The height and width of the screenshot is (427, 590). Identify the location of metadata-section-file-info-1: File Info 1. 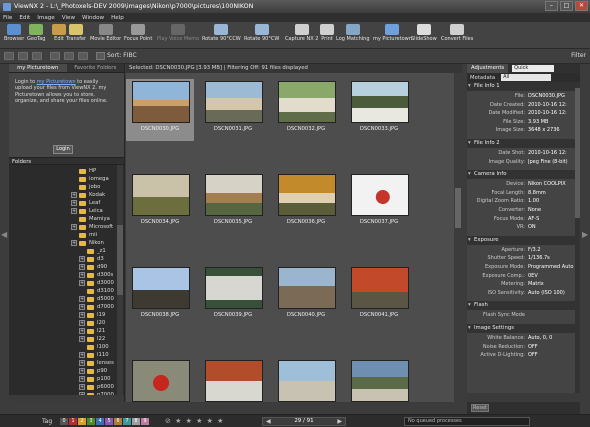
(521, 86).